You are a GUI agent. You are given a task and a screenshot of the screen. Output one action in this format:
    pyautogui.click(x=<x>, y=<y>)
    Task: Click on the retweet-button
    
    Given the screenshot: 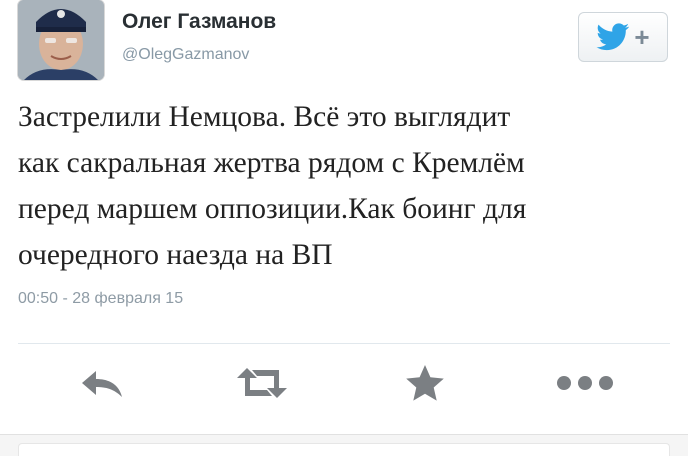 What is the action you would take?
    pyautogui.click(x=262, y=383)
    